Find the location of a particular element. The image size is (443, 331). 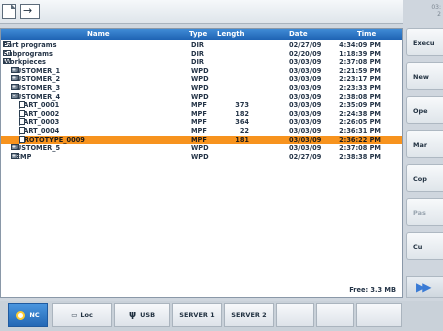

table-row: + CUSTOMER_1 WPD 03/03/09 2:21:59 PM is located at coordinates (201, 71).